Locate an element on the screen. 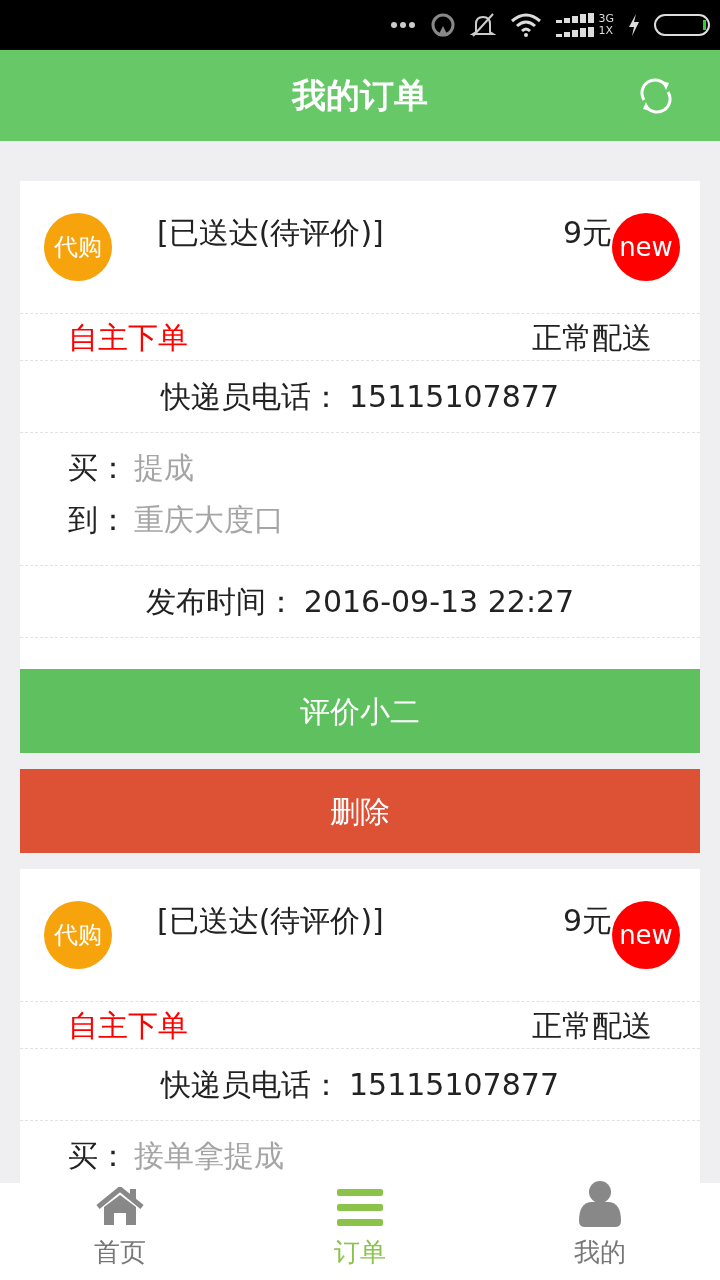 The height and width of the screenshot is (1280, 720). publish-time: 2016-09-13 22:27 is located at coordinates (439, 602).